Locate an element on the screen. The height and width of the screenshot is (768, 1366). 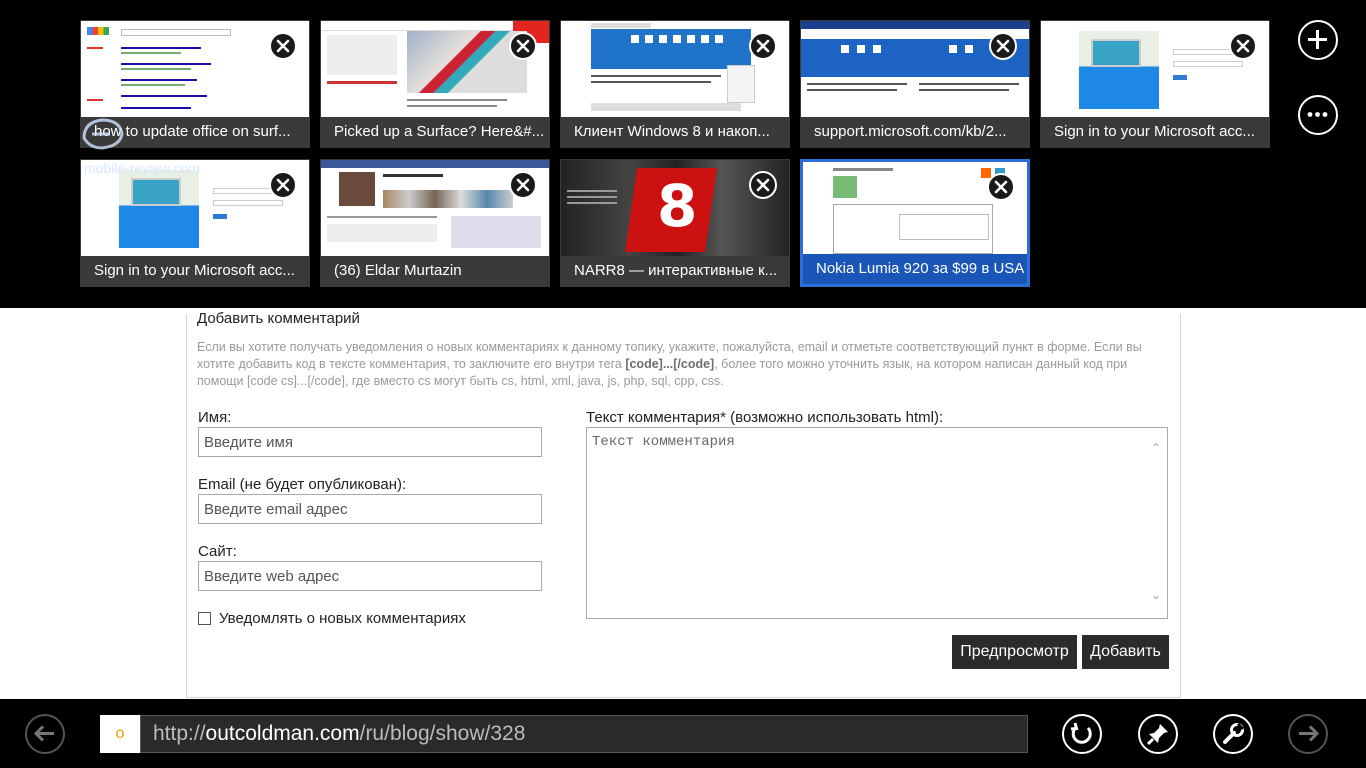
scroll-up-icon: ⌃ is located at coordinates (1156, 448).